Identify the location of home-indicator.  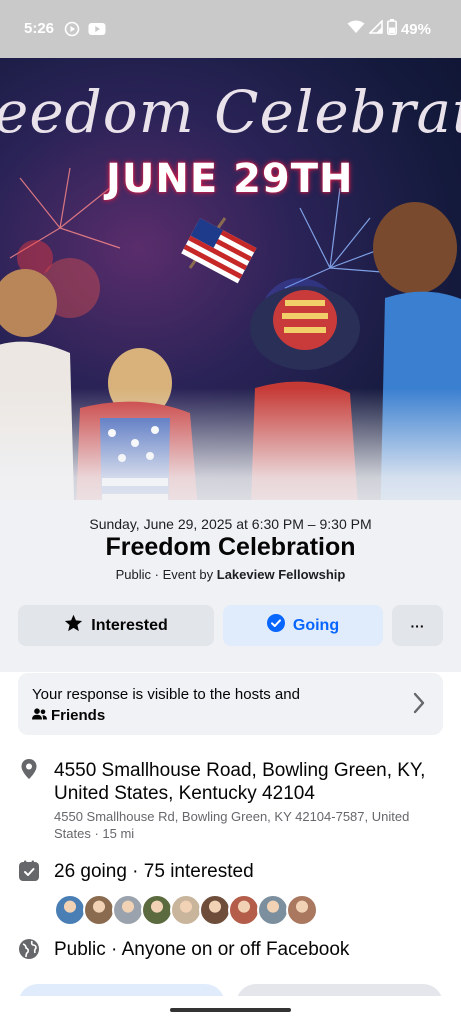
(230, 1010).